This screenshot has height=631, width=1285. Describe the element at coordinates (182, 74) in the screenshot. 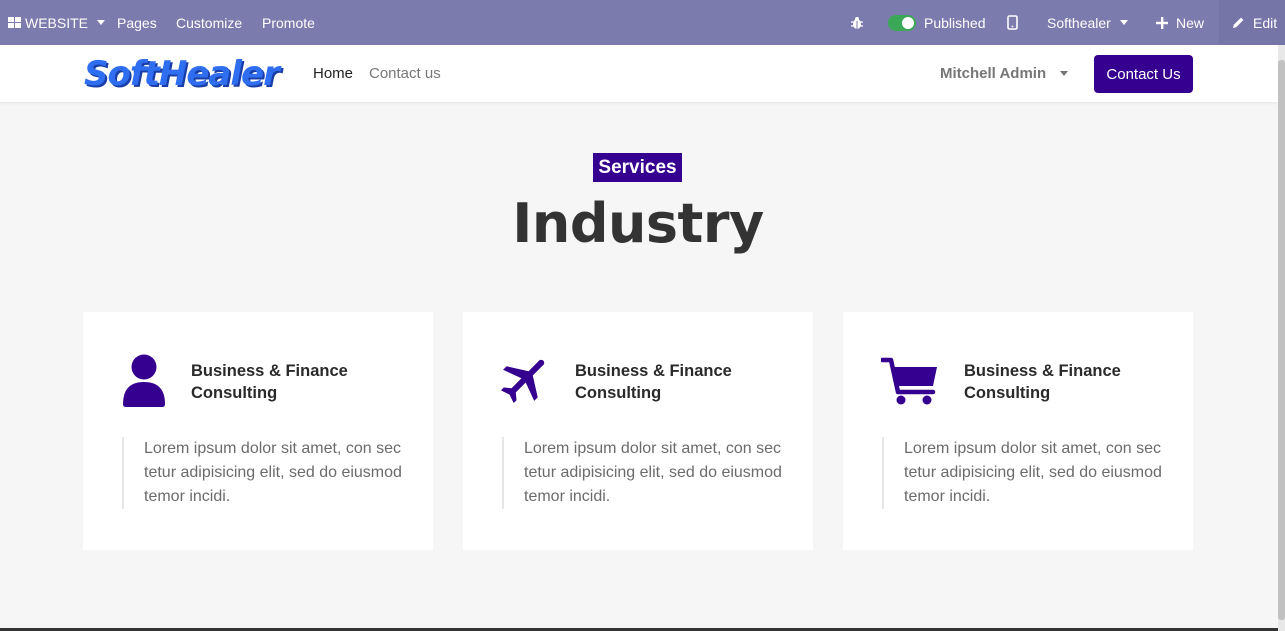

I see `company-logo: SoftHealer` at that location.